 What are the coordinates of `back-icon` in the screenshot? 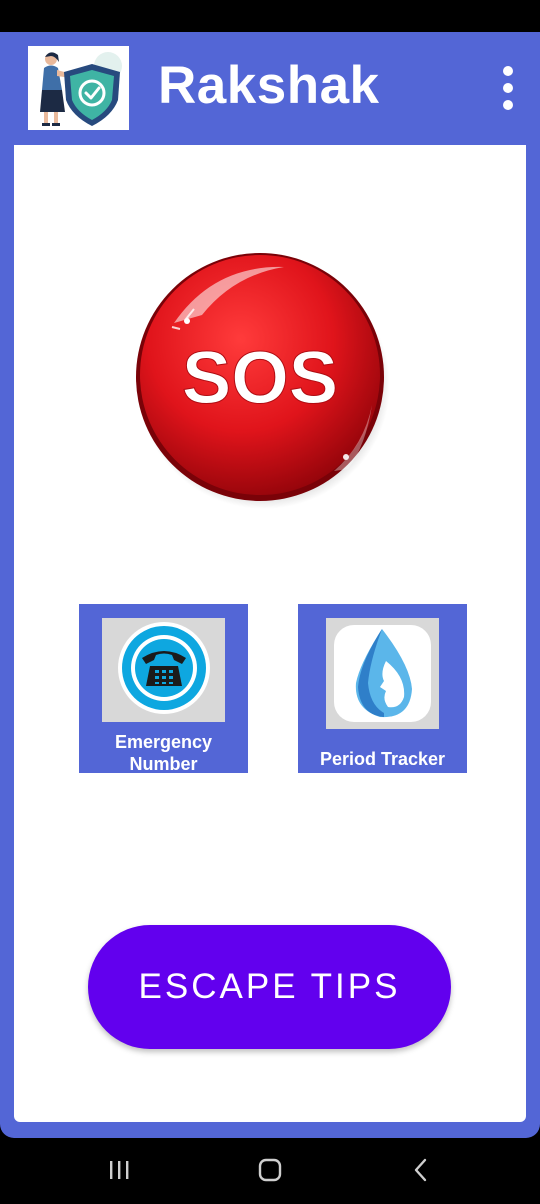 It's located at (421, 1170).